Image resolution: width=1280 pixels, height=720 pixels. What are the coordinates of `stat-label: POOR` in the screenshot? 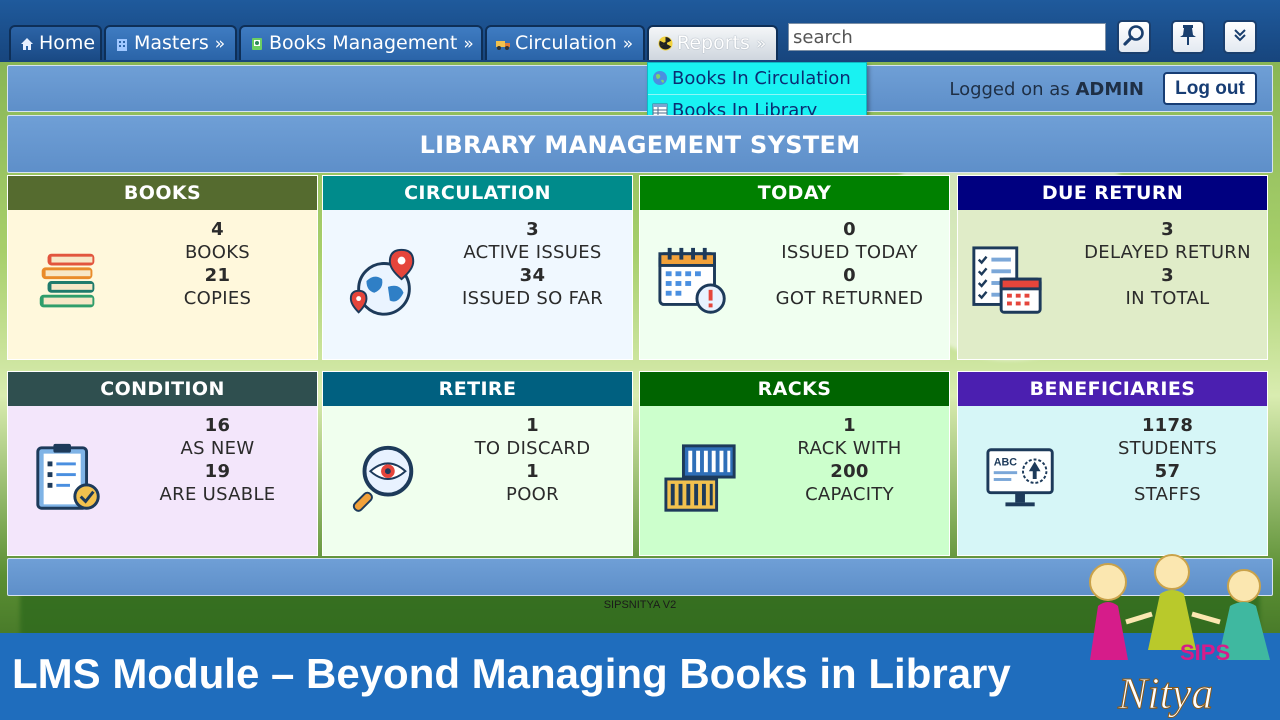 It's located at (532, 494).